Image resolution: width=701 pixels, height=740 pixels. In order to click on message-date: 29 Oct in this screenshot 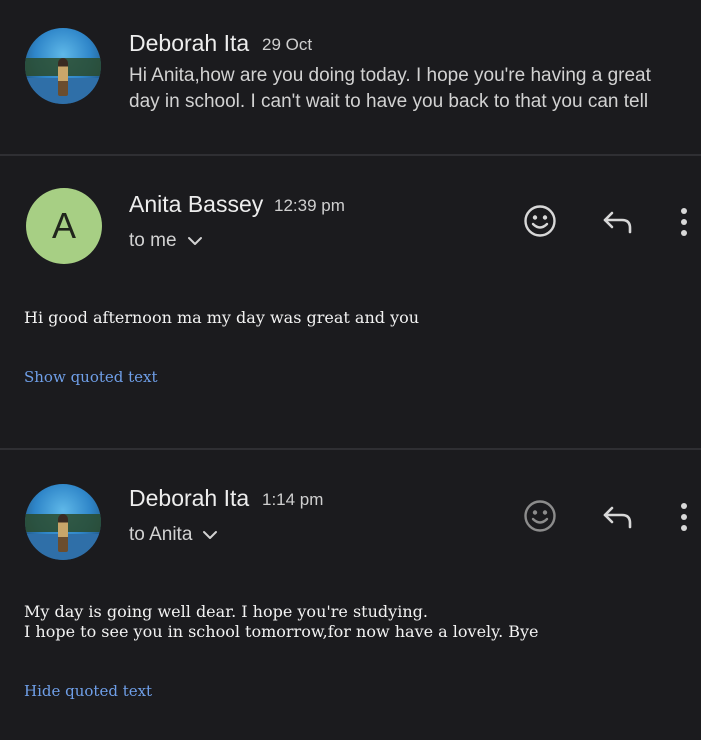, I will do `click(287, 44)`.